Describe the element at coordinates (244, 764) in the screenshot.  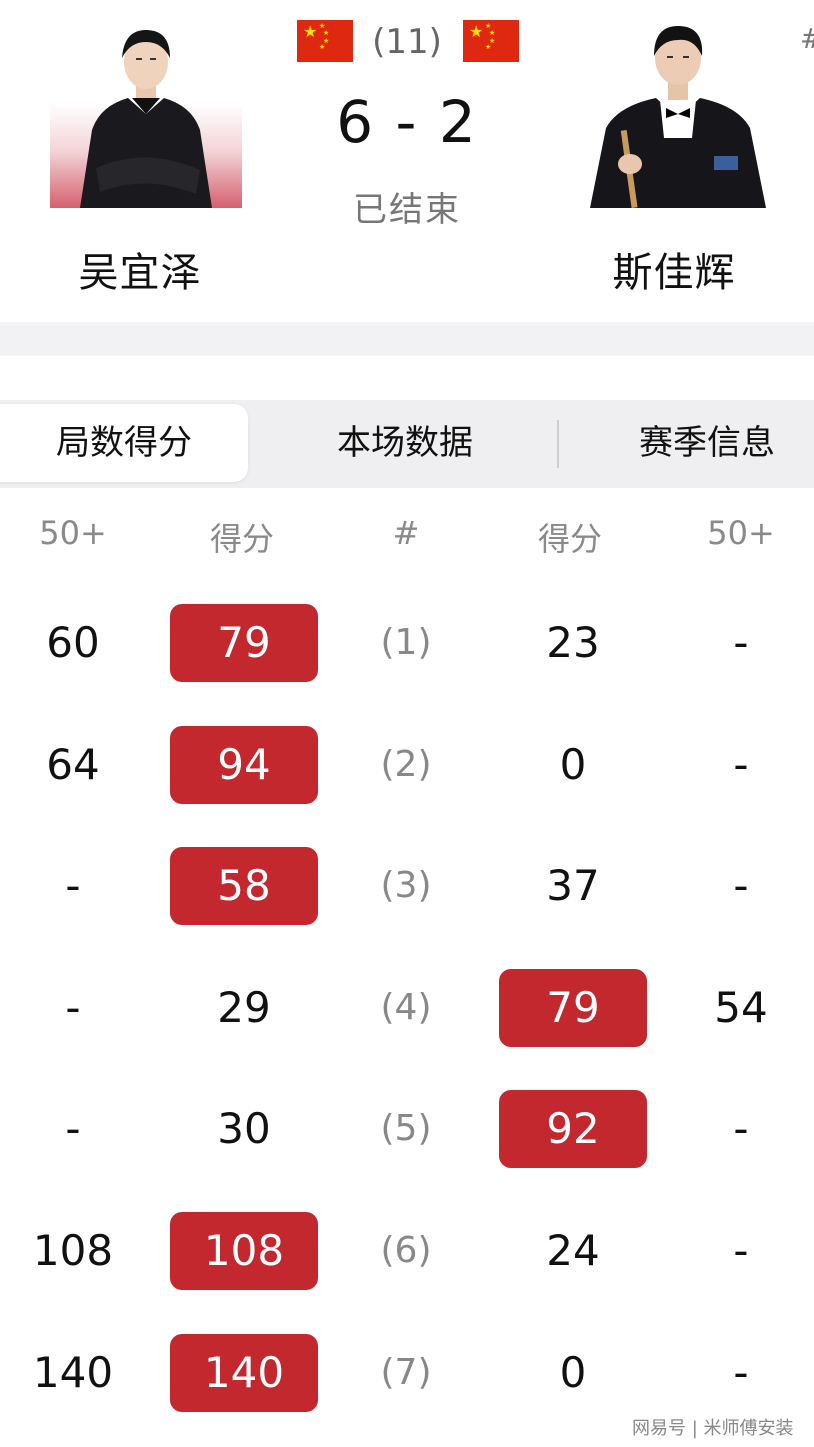
I see `left-frame-score: 94` at that location.